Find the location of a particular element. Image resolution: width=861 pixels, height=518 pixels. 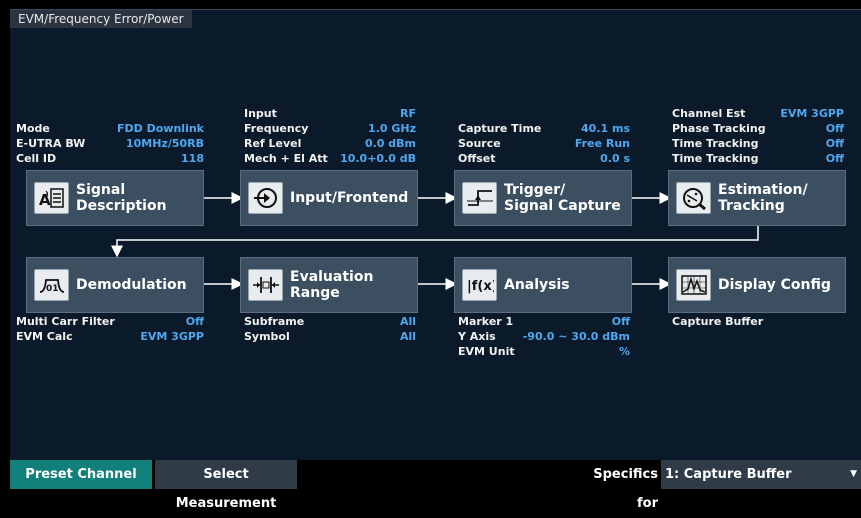

analysis-icon: |f(x)| is located at coordinates (479, 285).